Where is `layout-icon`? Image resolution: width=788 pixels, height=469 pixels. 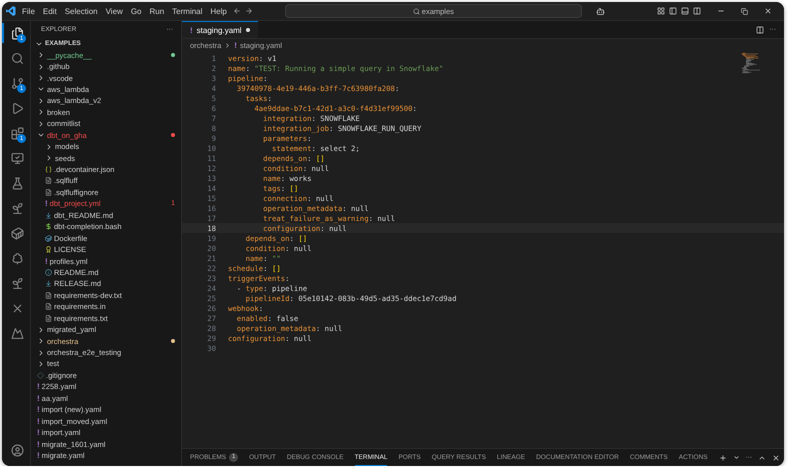 layout-icon is located at coordinates (661, 11).